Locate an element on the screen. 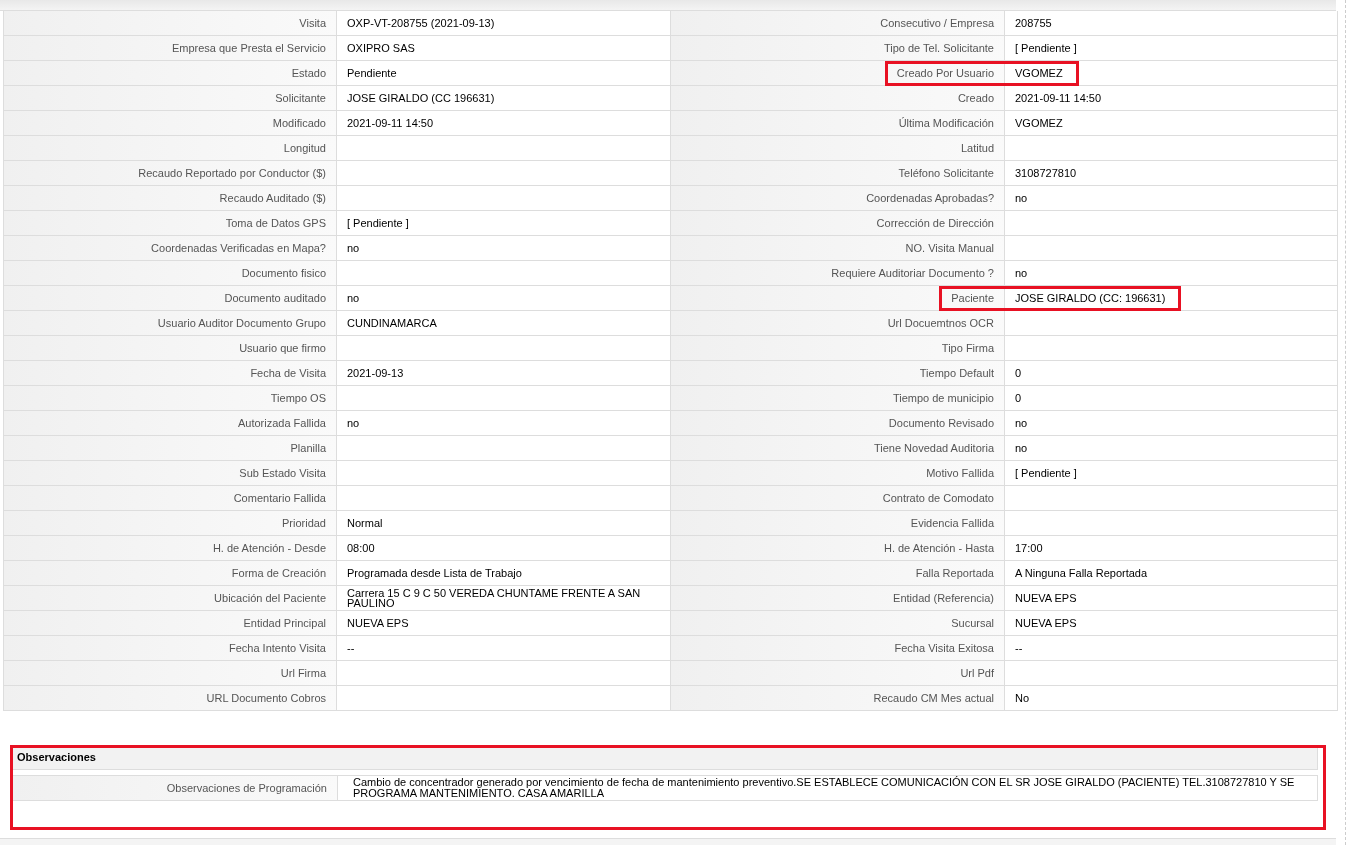 The image size is (1353, 845). field-value: 17:00 is located at coordinates (1171, 548).